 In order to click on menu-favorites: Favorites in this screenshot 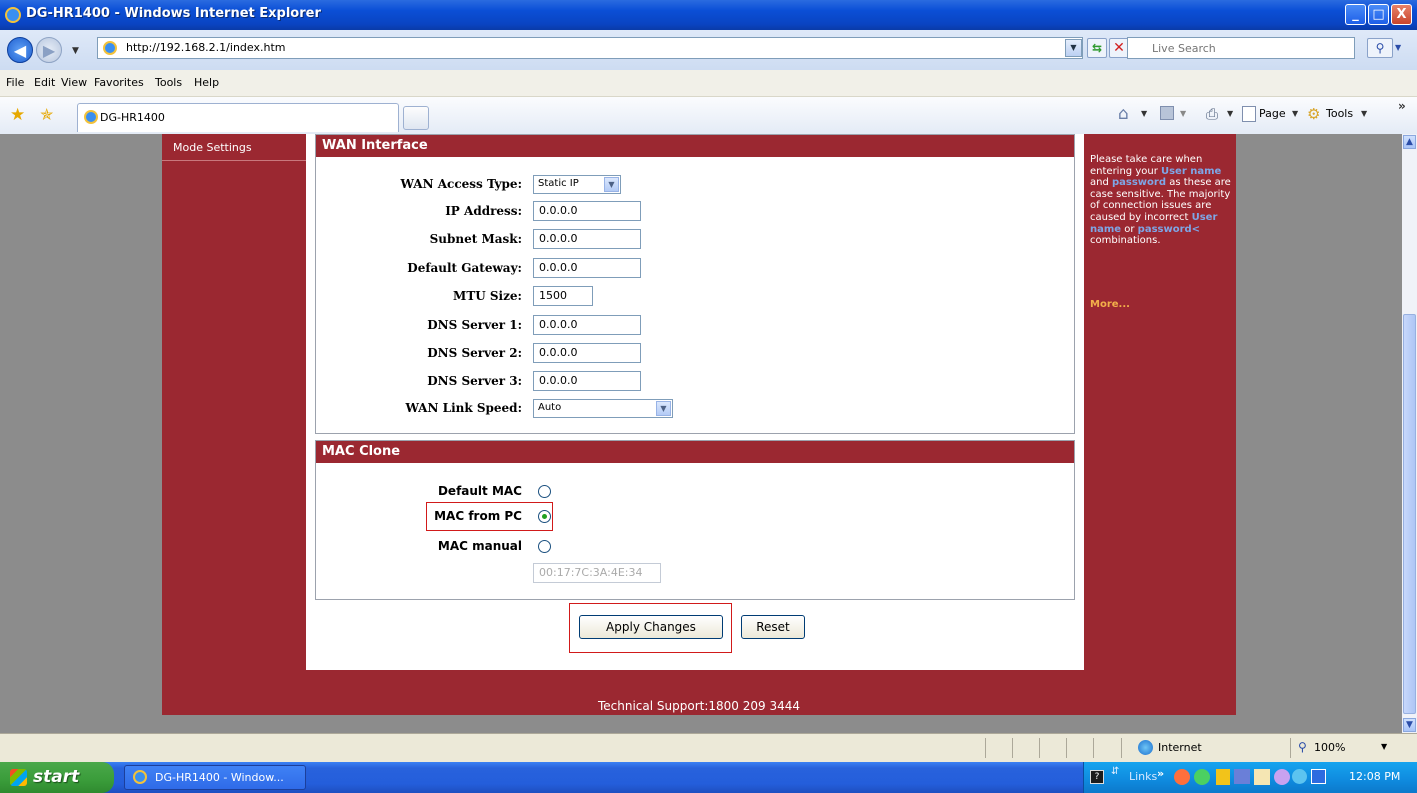, I will do `click(119, 82)`.